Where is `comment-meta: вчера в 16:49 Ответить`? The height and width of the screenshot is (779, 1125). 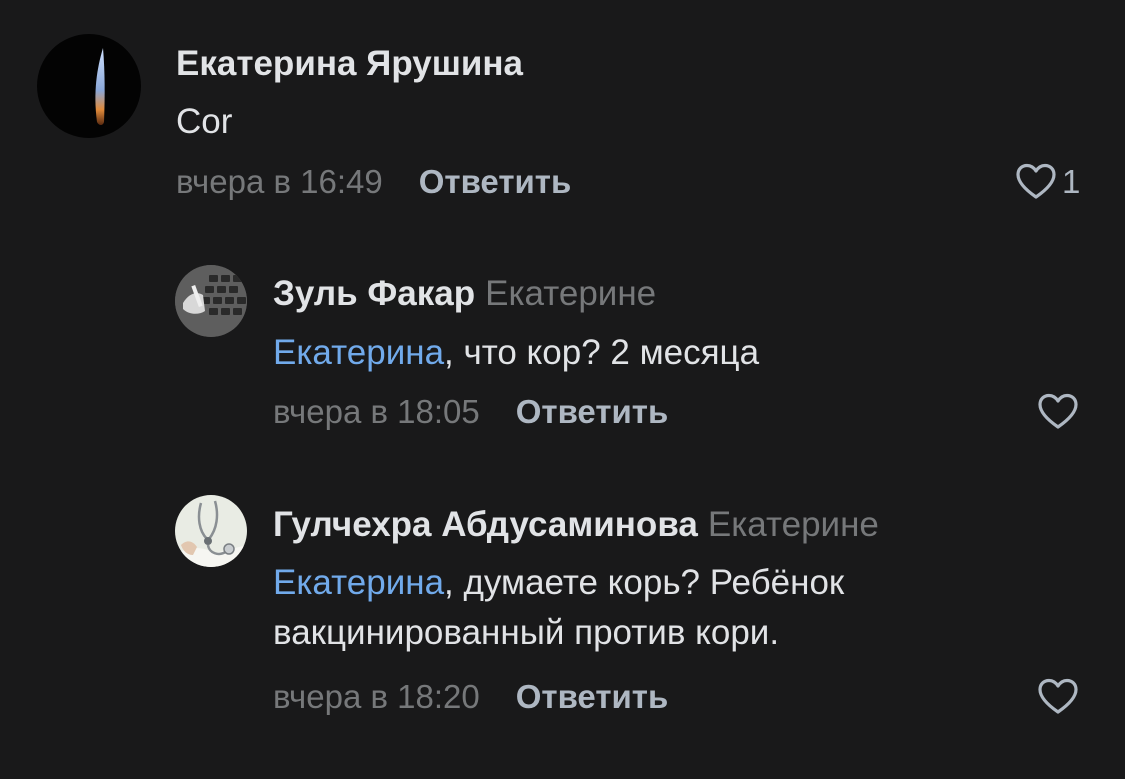 comment-meta: вчера в 16:49 Ответить is located at coordinates (373, 182).